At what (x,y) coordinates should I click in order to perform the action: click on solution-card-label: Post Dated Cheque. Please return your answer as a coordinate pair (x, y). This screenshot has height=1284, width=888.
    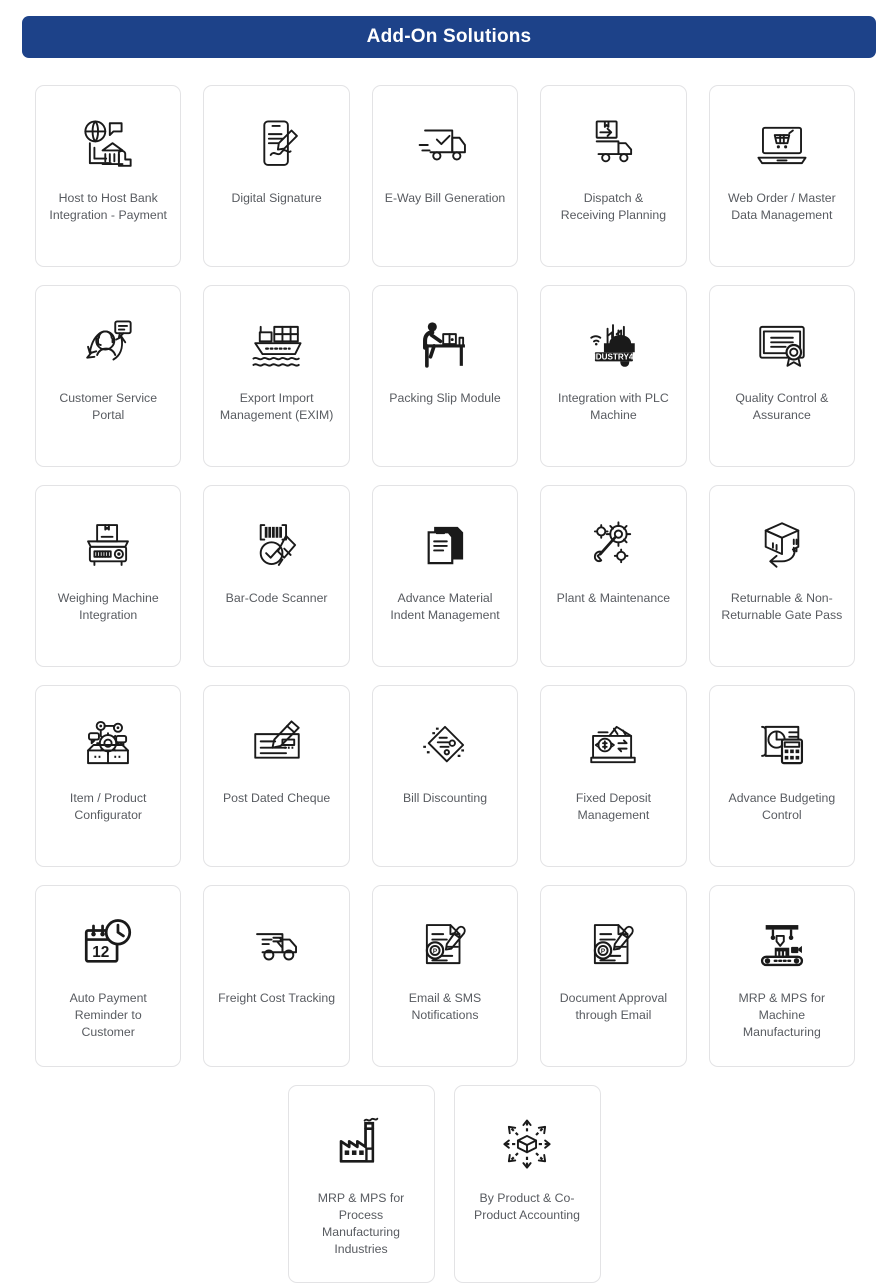
    Looking at the image, I should click on (276, 798).